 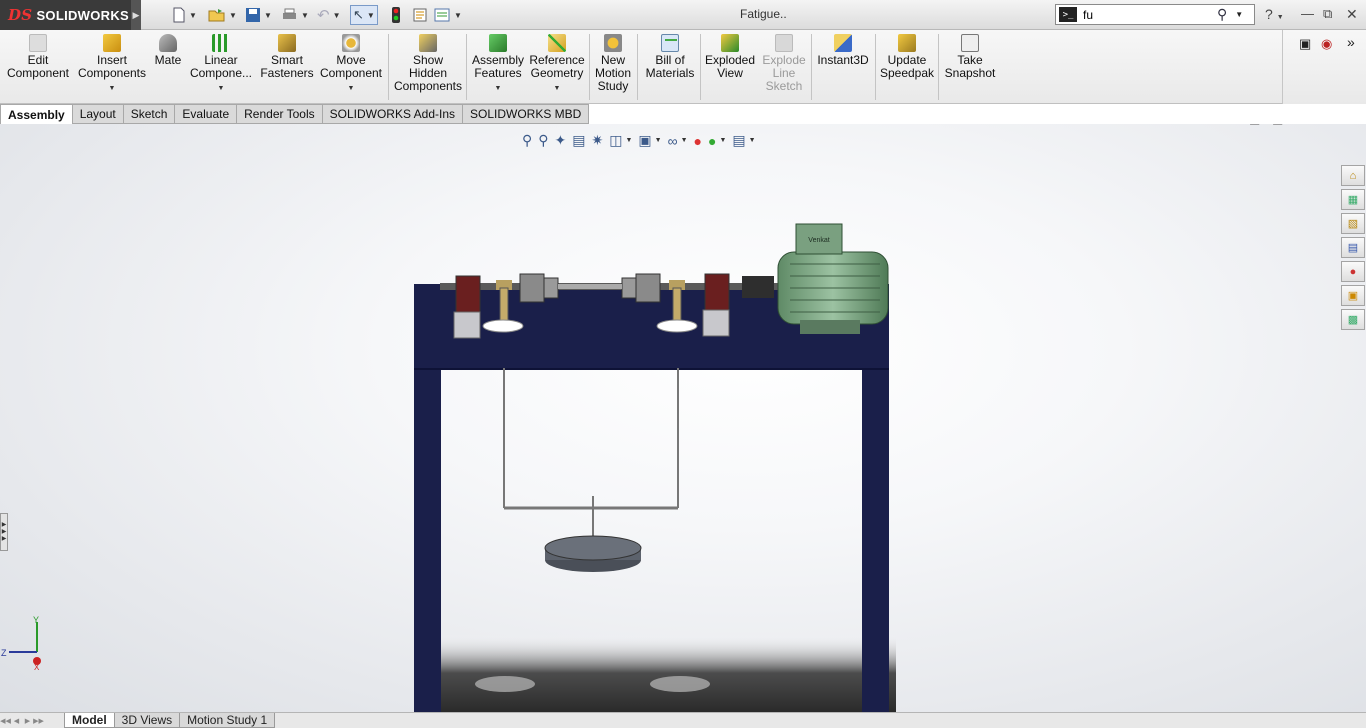 What do you see at coordinates (227, 720) in the screenshot?
I see `tab-motion-study-1: Motion Study 1` at bounding box center [227, 720].